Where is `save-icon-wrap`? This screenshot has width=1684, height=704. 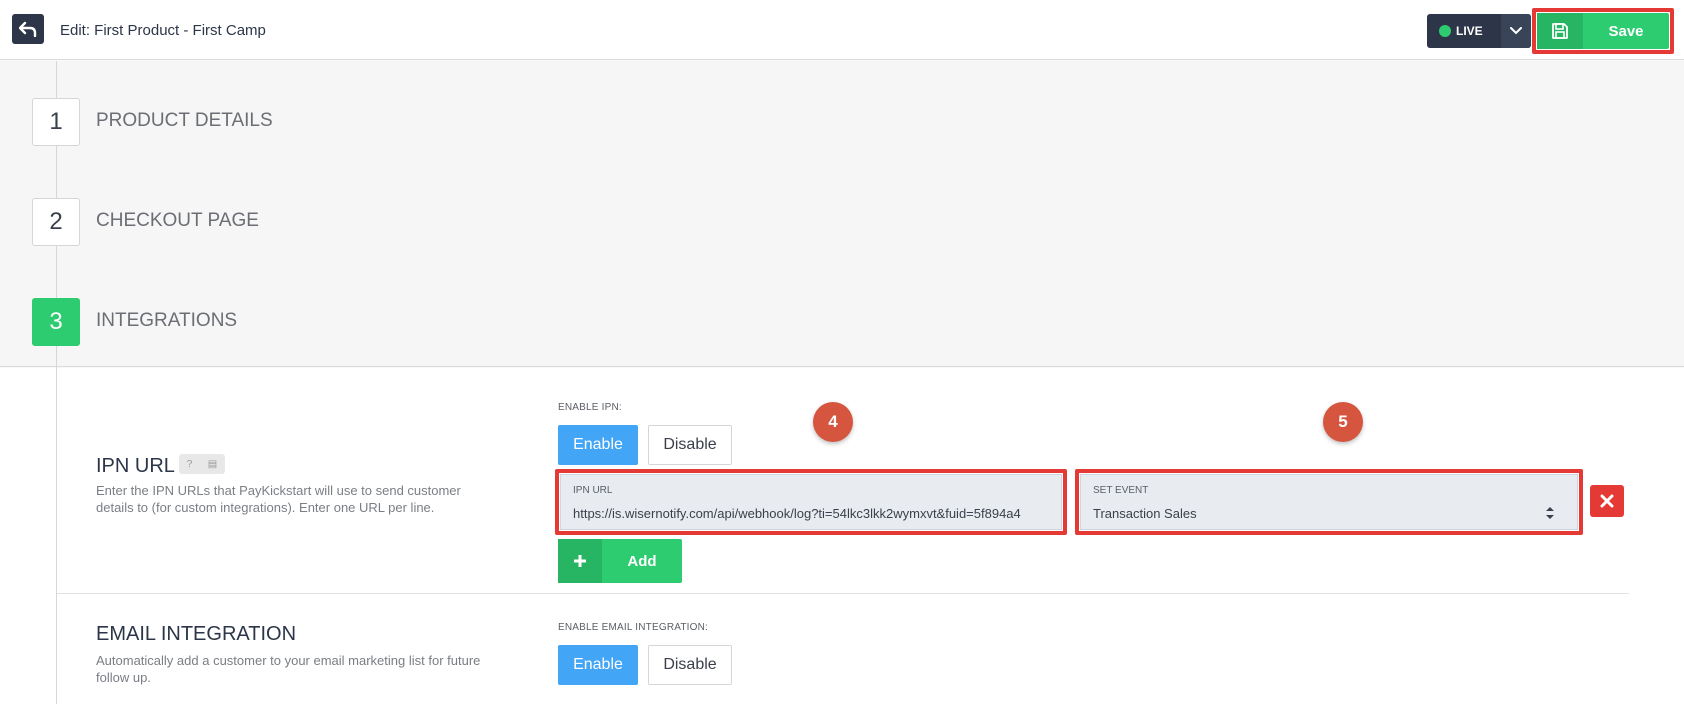
save-icon-wrap is located at coordinates (1560, 31).